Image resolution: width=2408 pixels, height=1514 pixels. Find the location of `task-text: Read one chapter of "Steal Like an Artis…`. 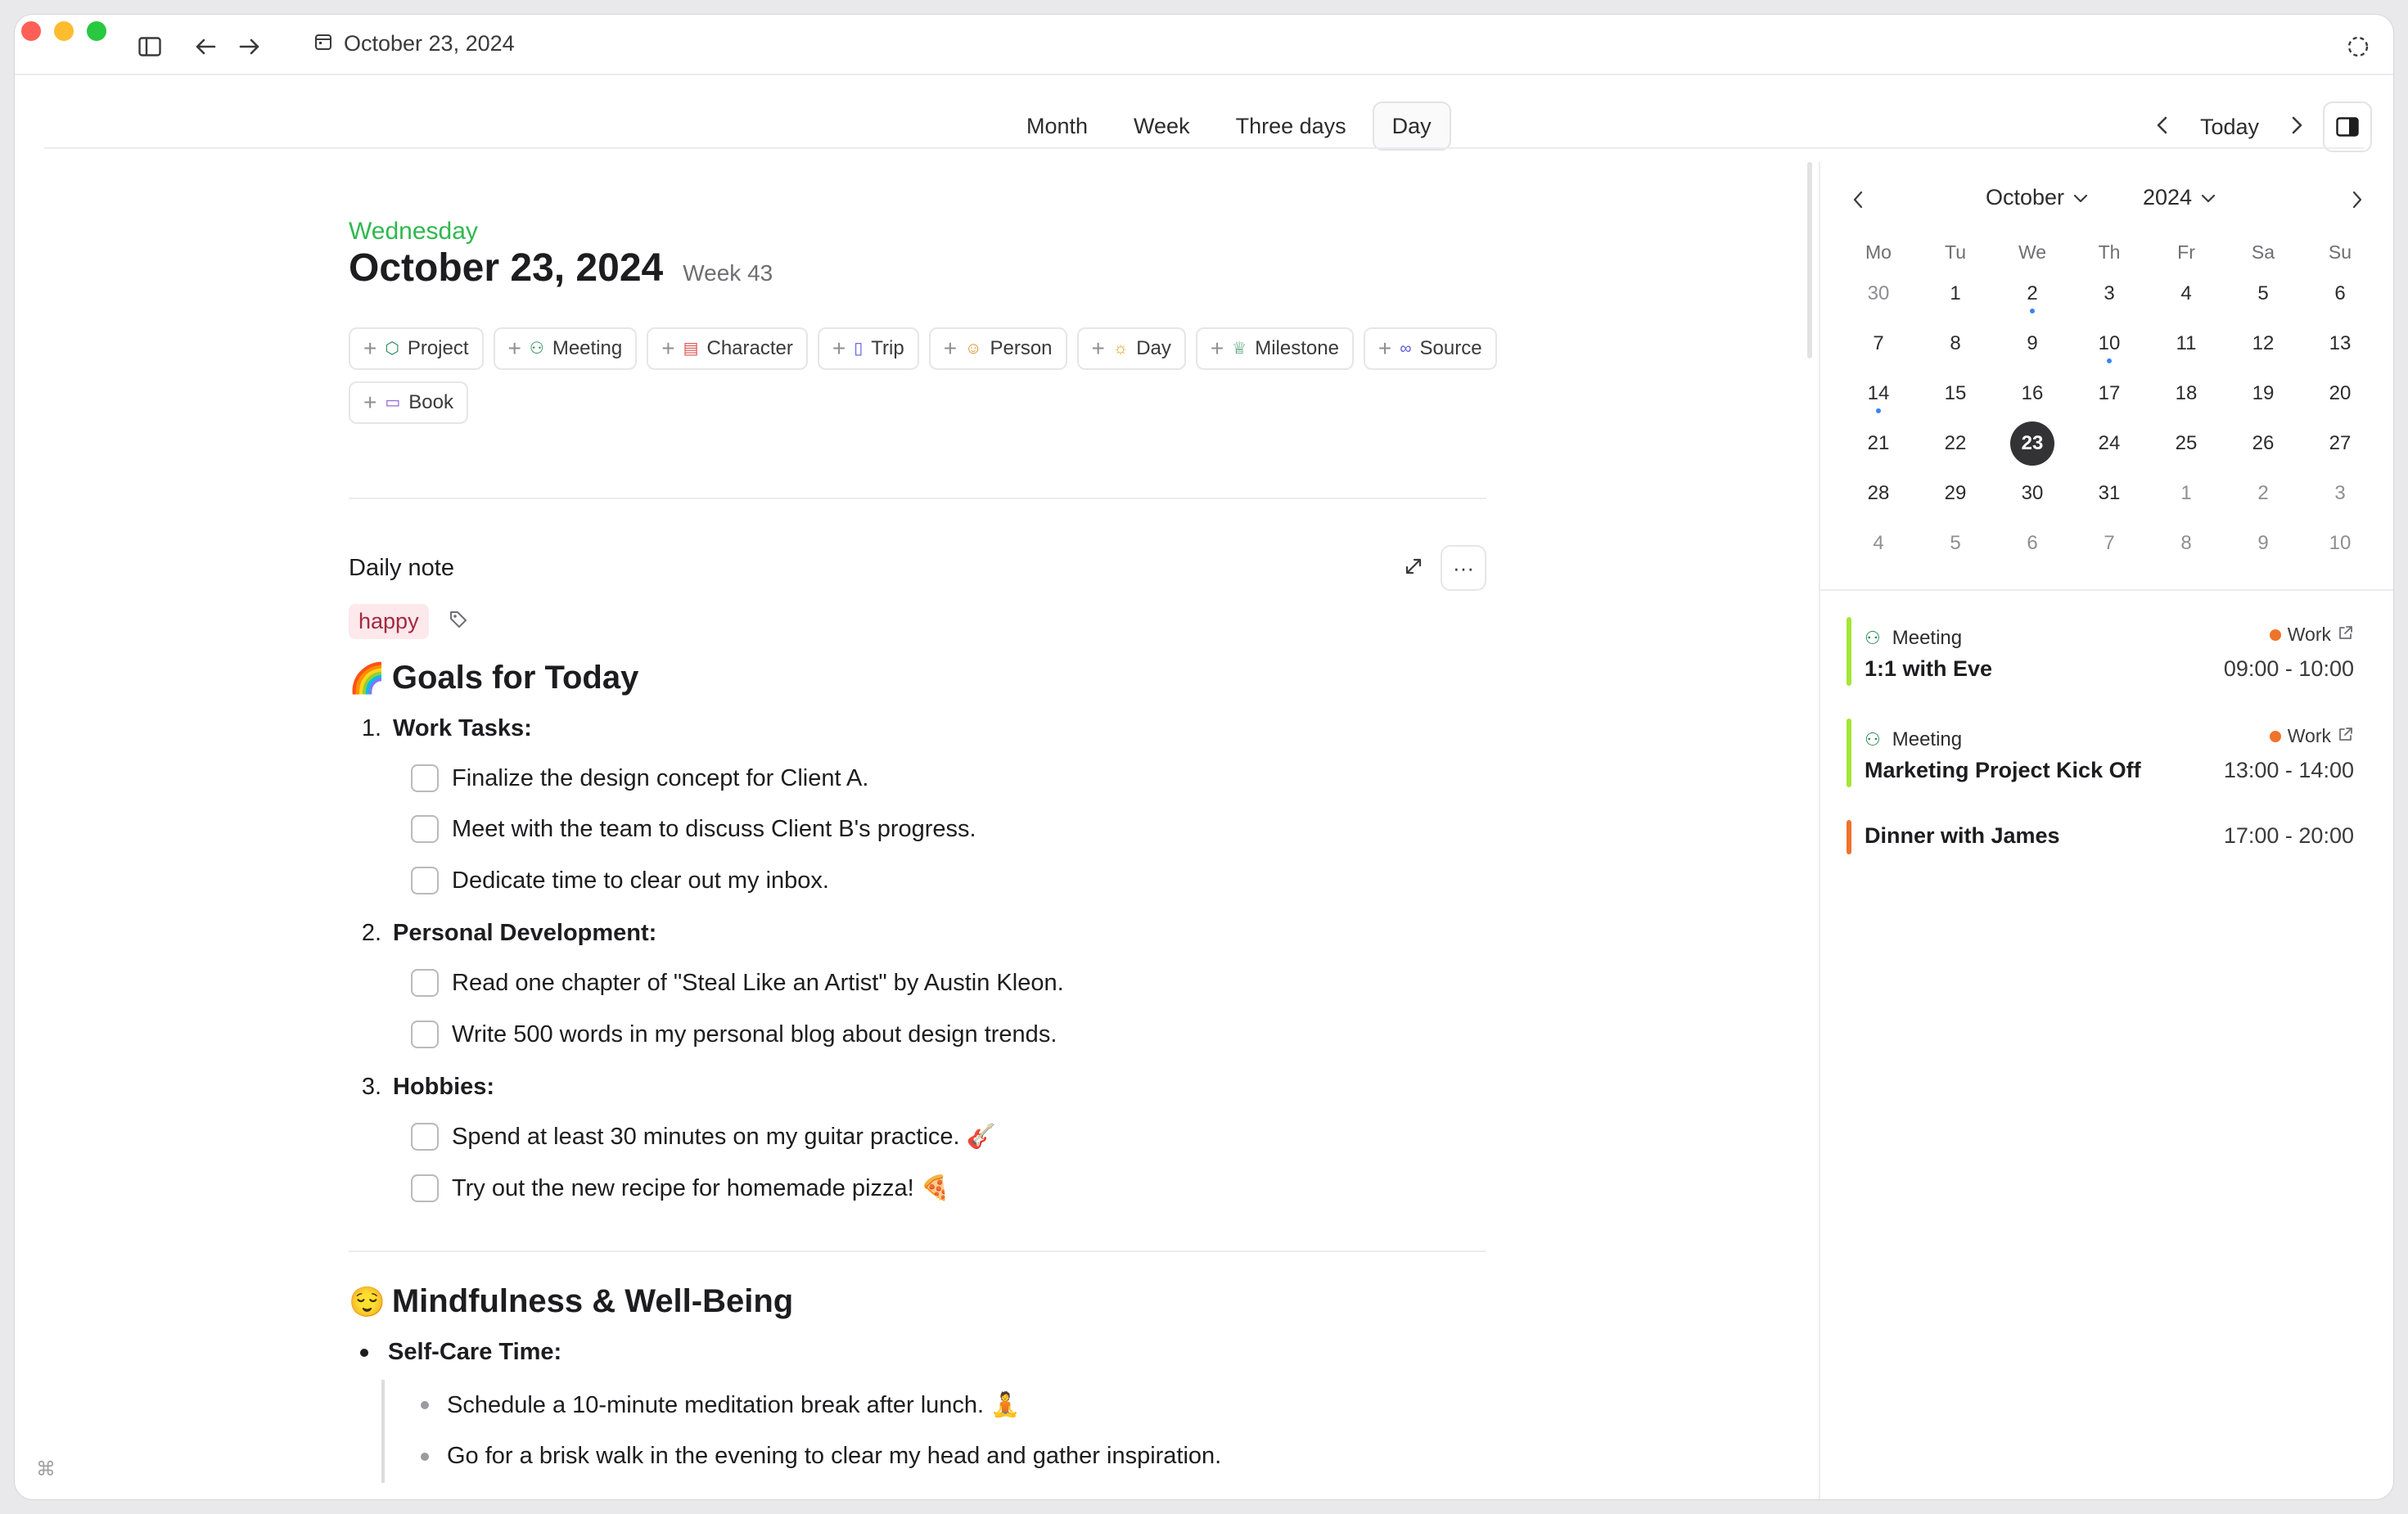

task-text: Read one chapter of "Steal Like an Artis… is located at coordinates (758, 983).